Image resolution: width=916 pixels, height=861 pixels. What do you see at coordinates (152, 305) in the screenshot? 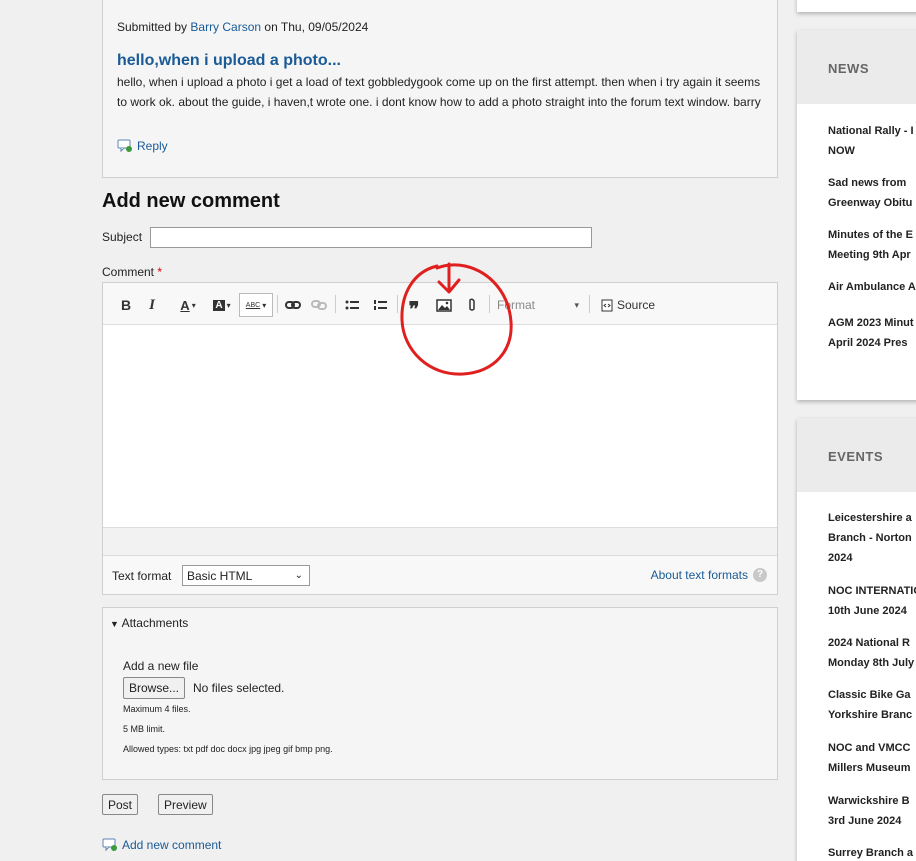
I see `italic-button: I` at bounding box center [152, 305].